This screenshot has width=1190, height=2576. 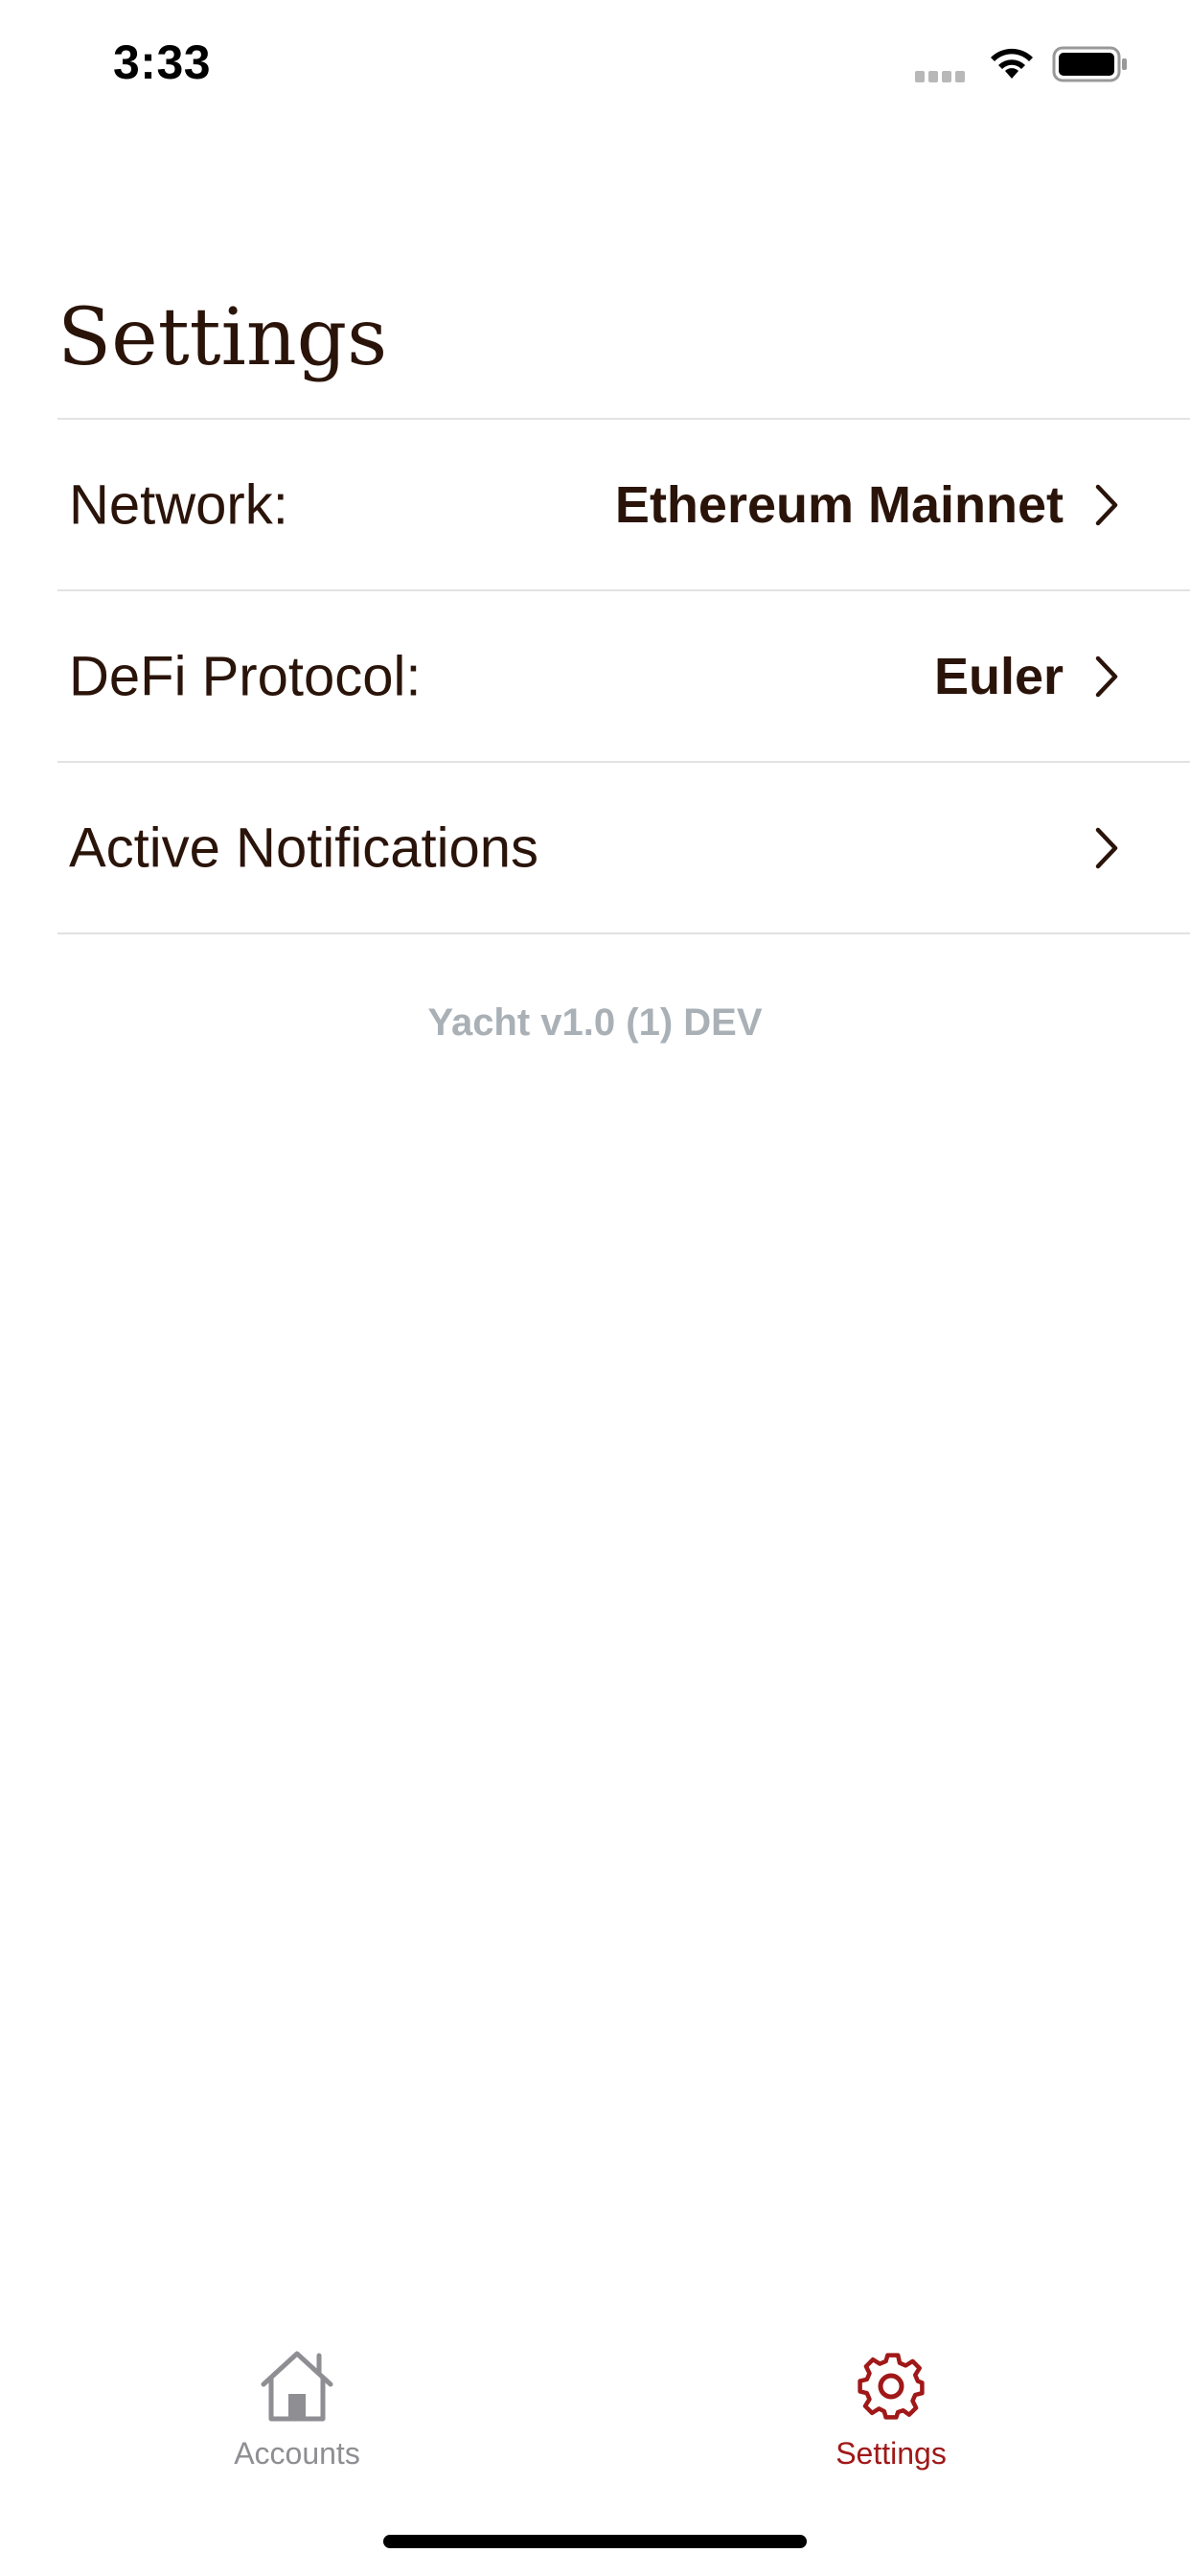 I want to click on settings-row-label: Active Notifications, so click(x=303, y=847).